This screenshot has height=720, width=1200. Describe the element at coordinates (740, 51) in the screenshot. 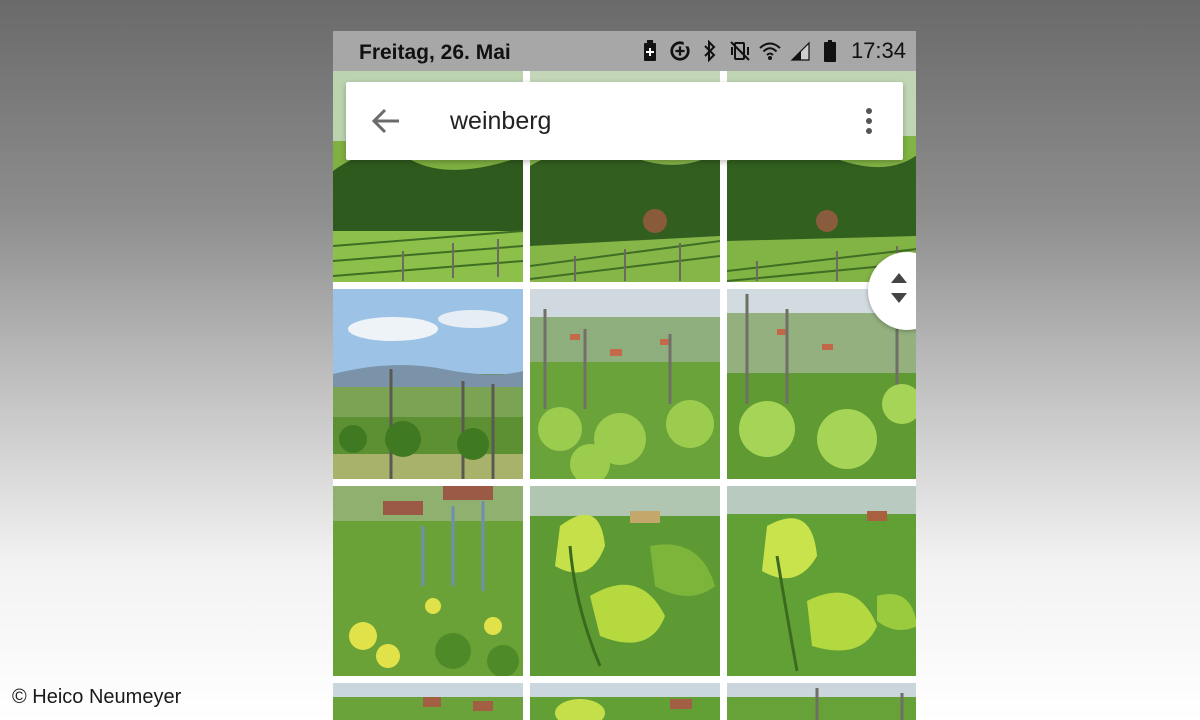

I see `vibrate-icon` at that location.